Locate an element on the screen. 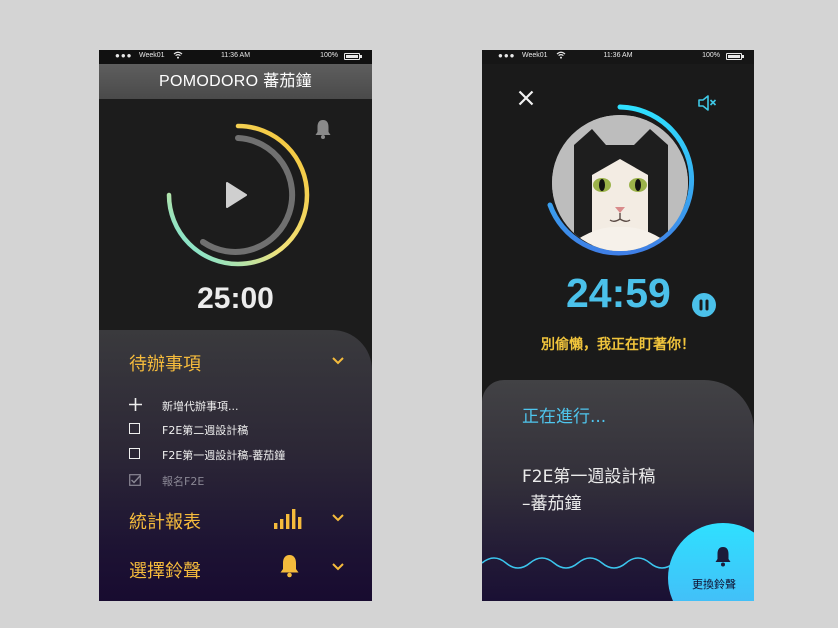  pause-button is located at coordinates (704, 307).